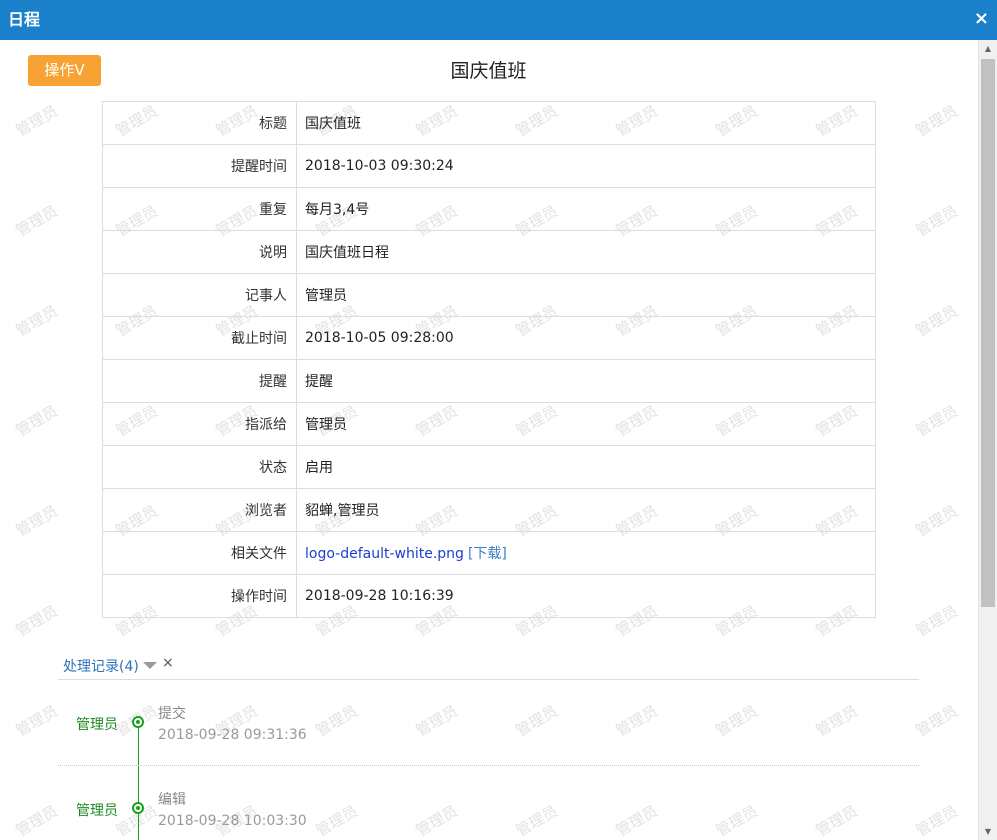  What do you see at coordinates (199, 467) in the screenshot?
I see `field-label: 状态` at bounding box center [199, 467].